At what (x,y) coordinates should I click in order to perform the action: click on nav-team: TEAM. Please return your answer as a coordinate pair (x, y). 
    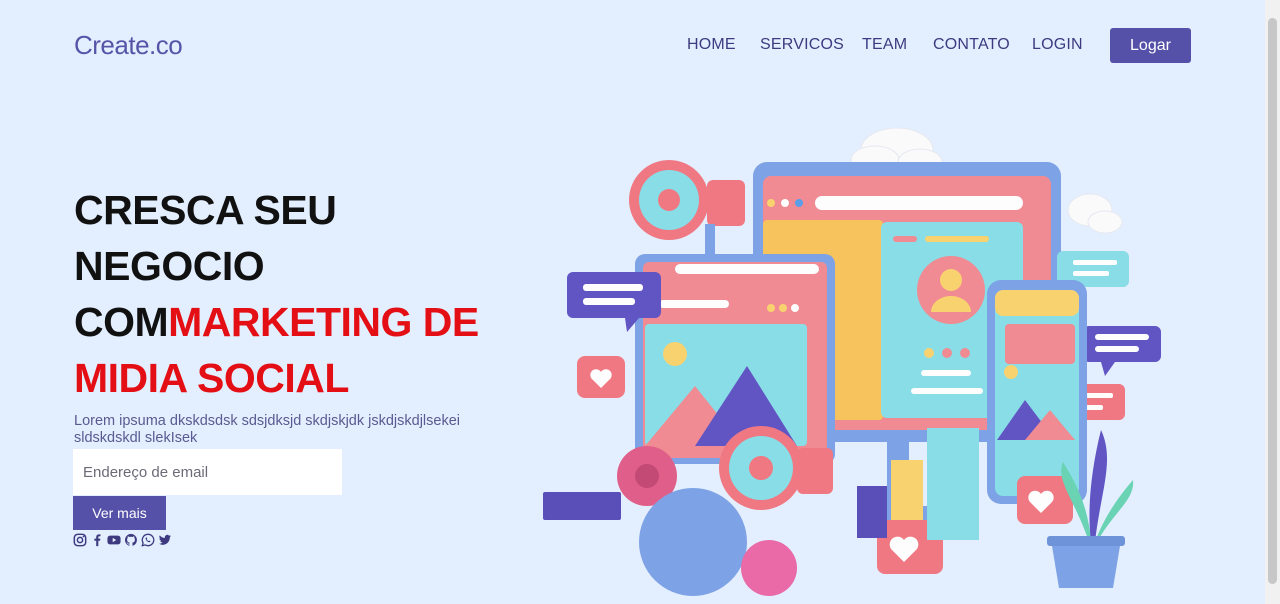
    Looking at the image, I should click on (884, 45).